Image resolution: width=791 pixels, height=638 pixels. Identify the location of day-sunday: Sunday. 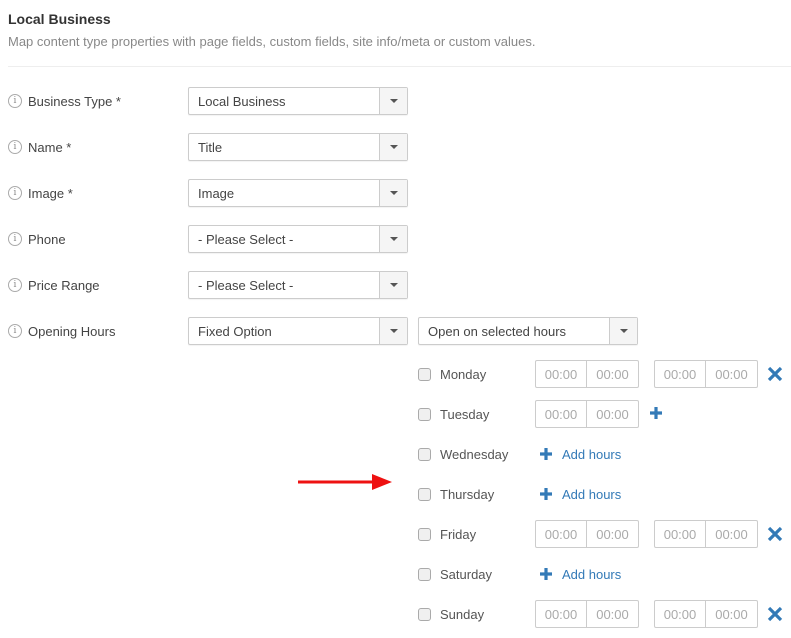
(451, 614).